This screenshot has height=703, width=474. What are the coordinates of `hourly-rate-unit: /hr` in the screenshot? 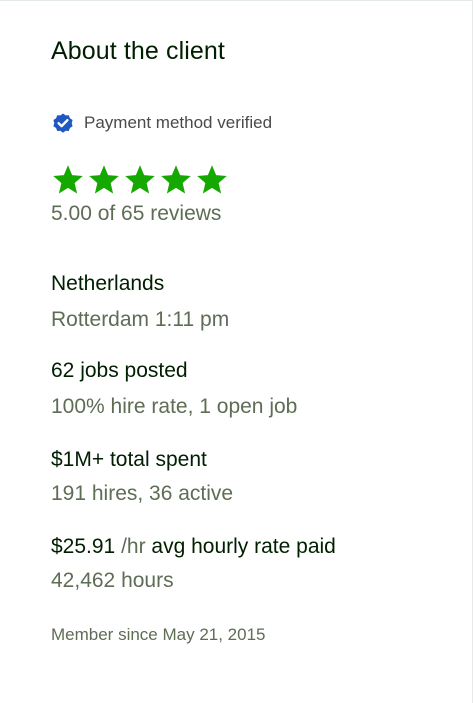 It's located at (130, 546).